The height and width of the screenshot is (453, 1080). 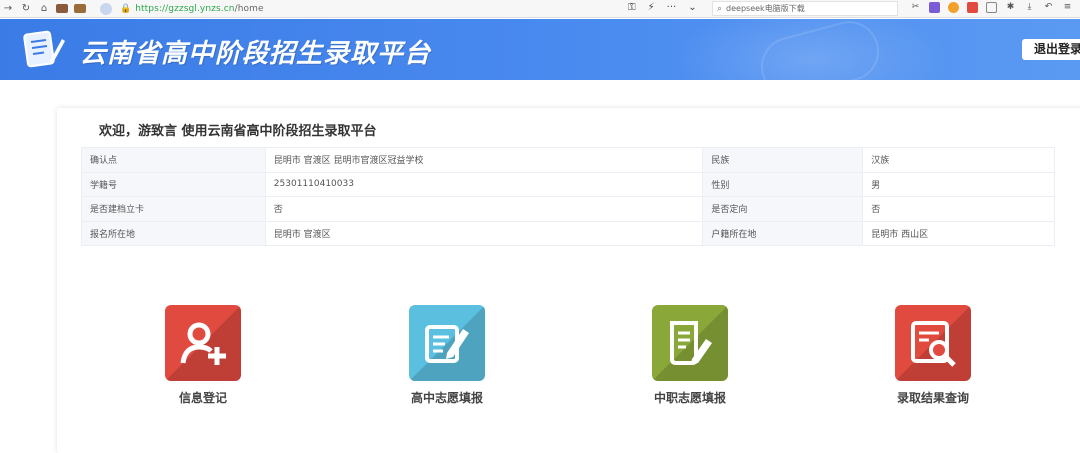 What do you see at coordinates (932, 398) in the screenshot?
I see `tile-label: 录取结果查询` at bounding box center [932, 398].